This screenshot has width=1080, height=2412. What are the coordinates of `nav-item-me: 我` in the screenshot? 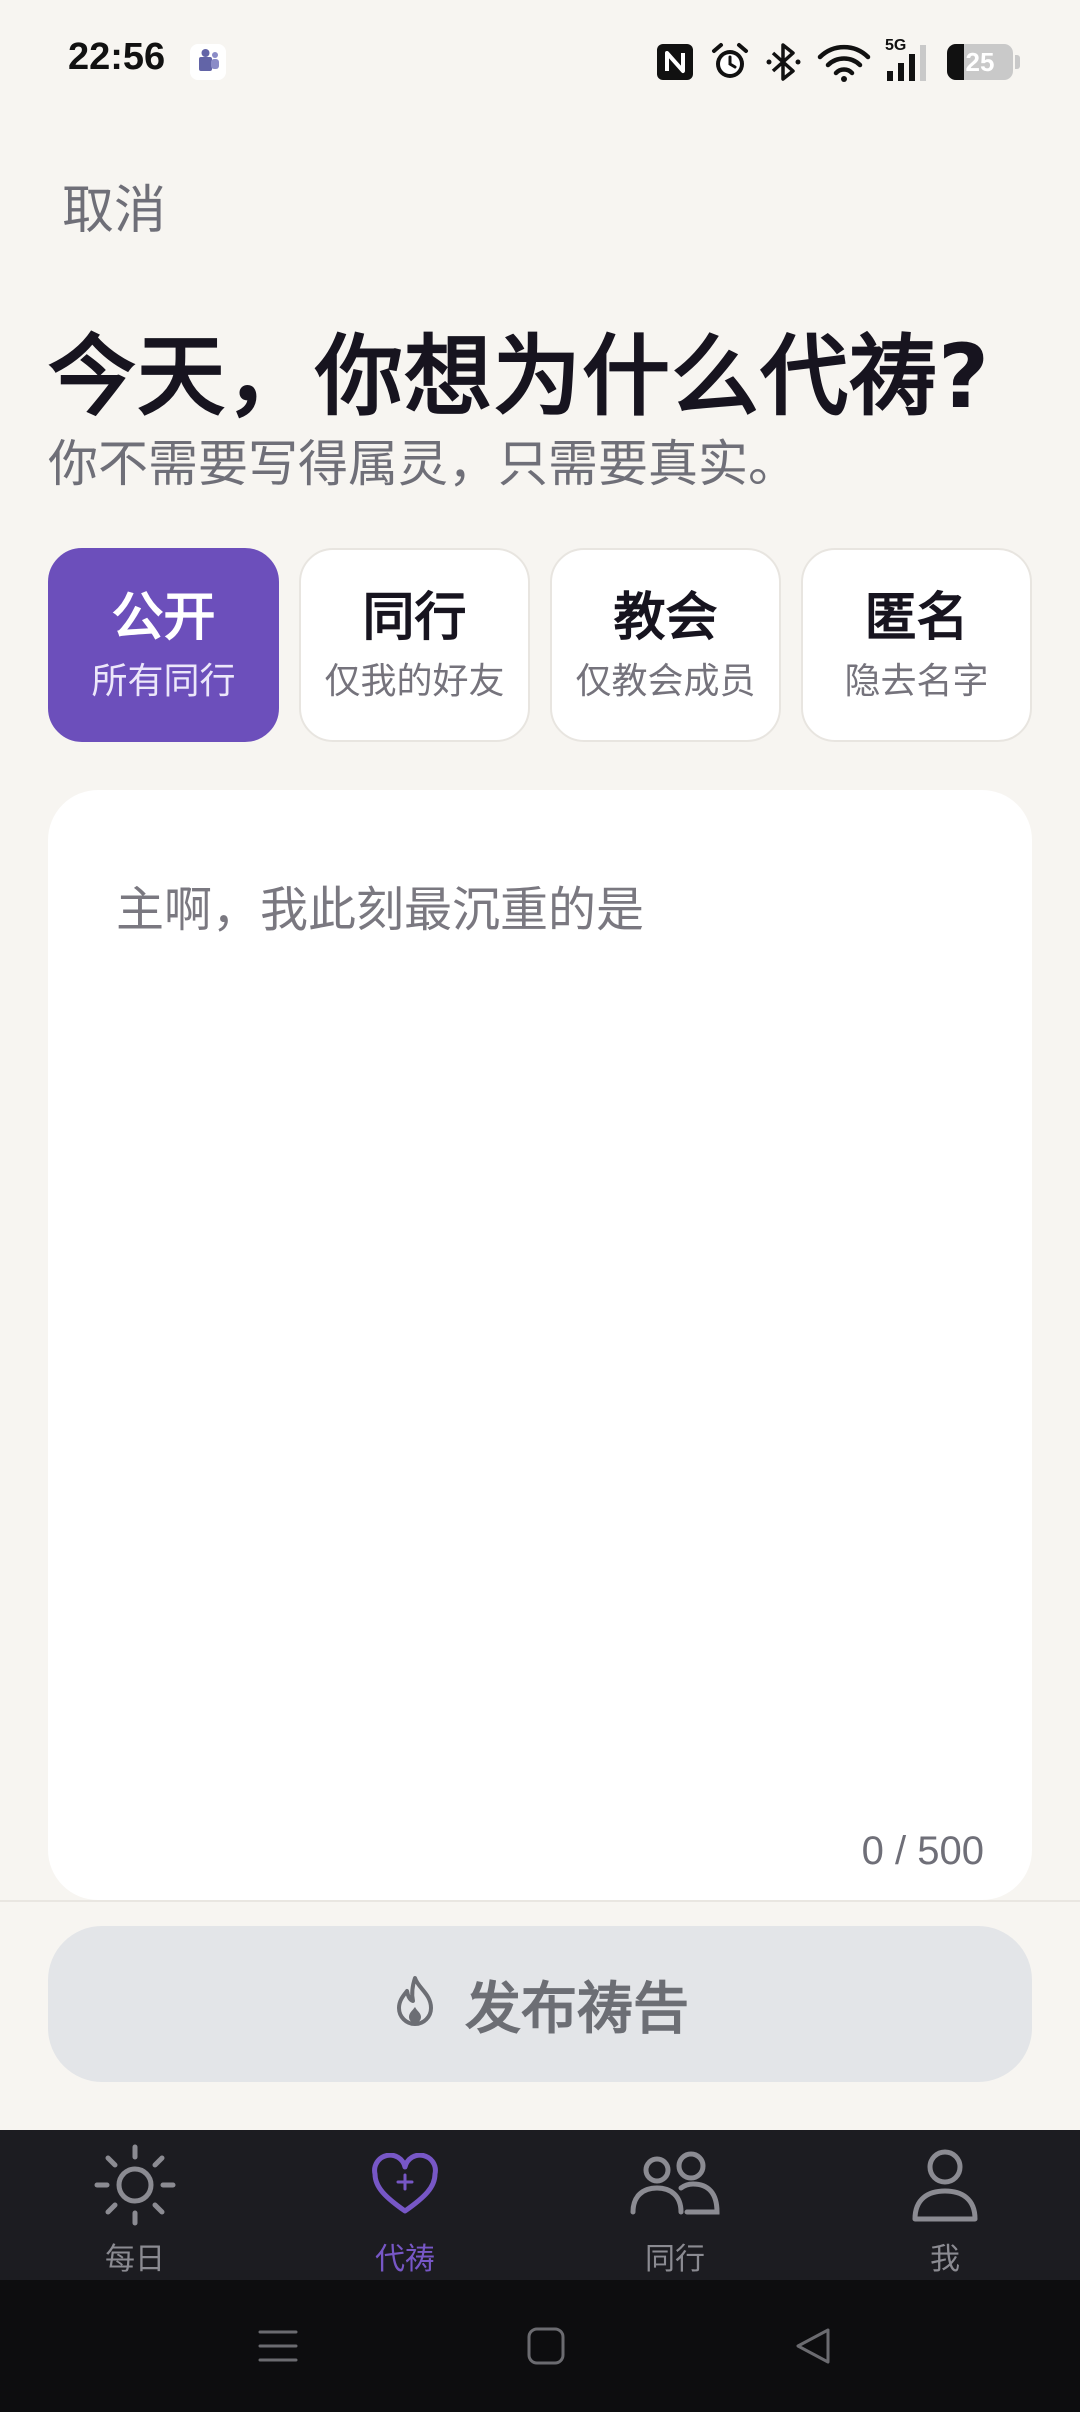 It's located at (945, 2205).